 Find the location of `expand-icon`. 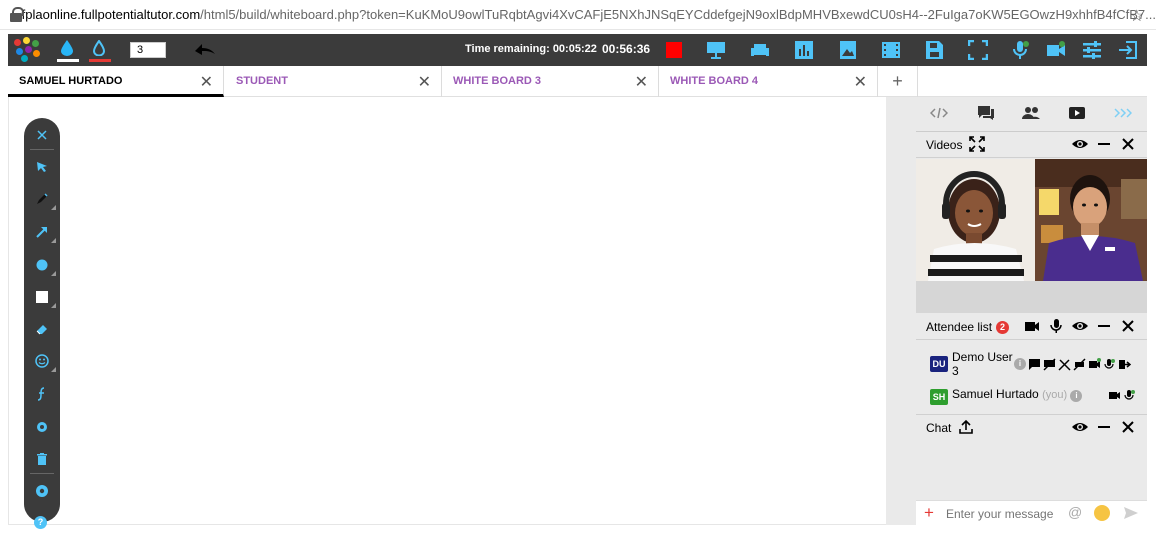

expand-icon is located at coordinates (977, 144).